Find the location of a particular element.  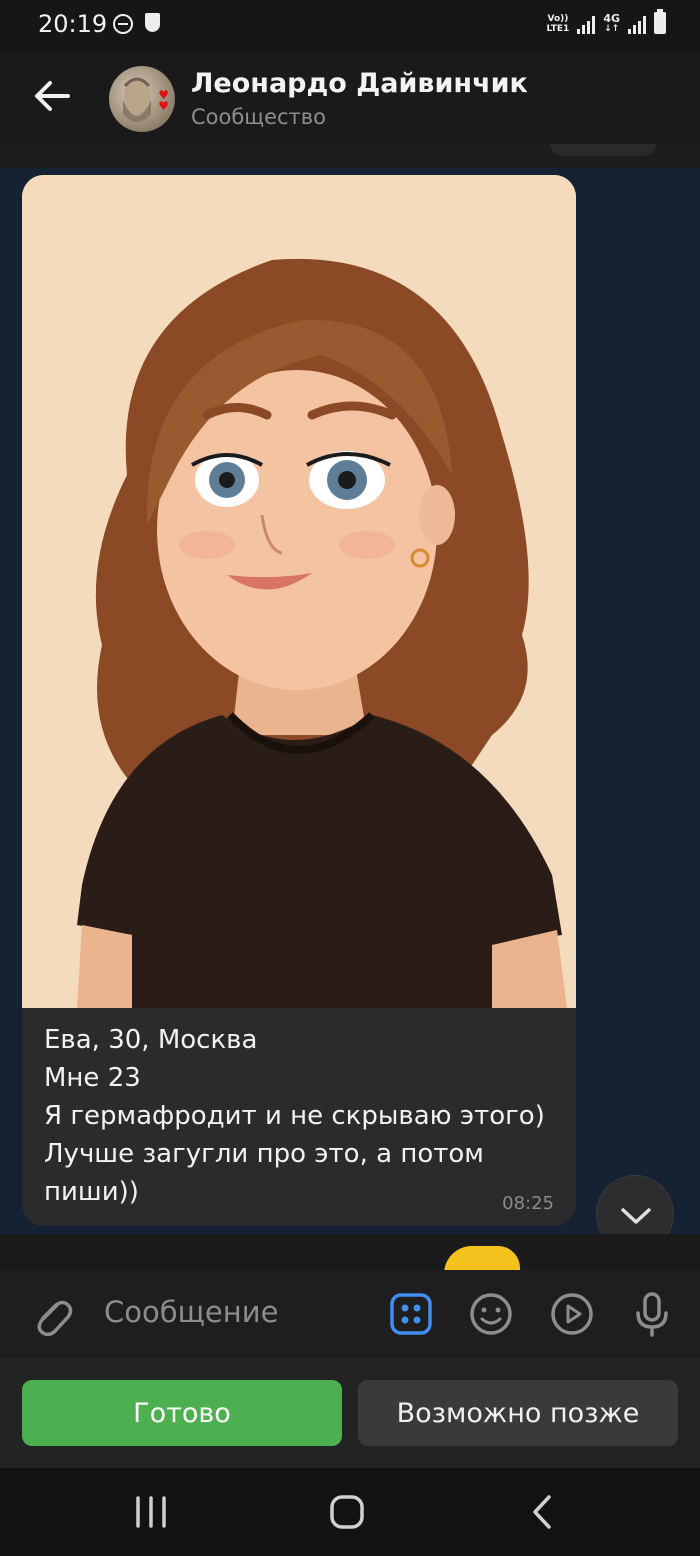

bot-keyboard-icon is located at coordinates (411, 1314).